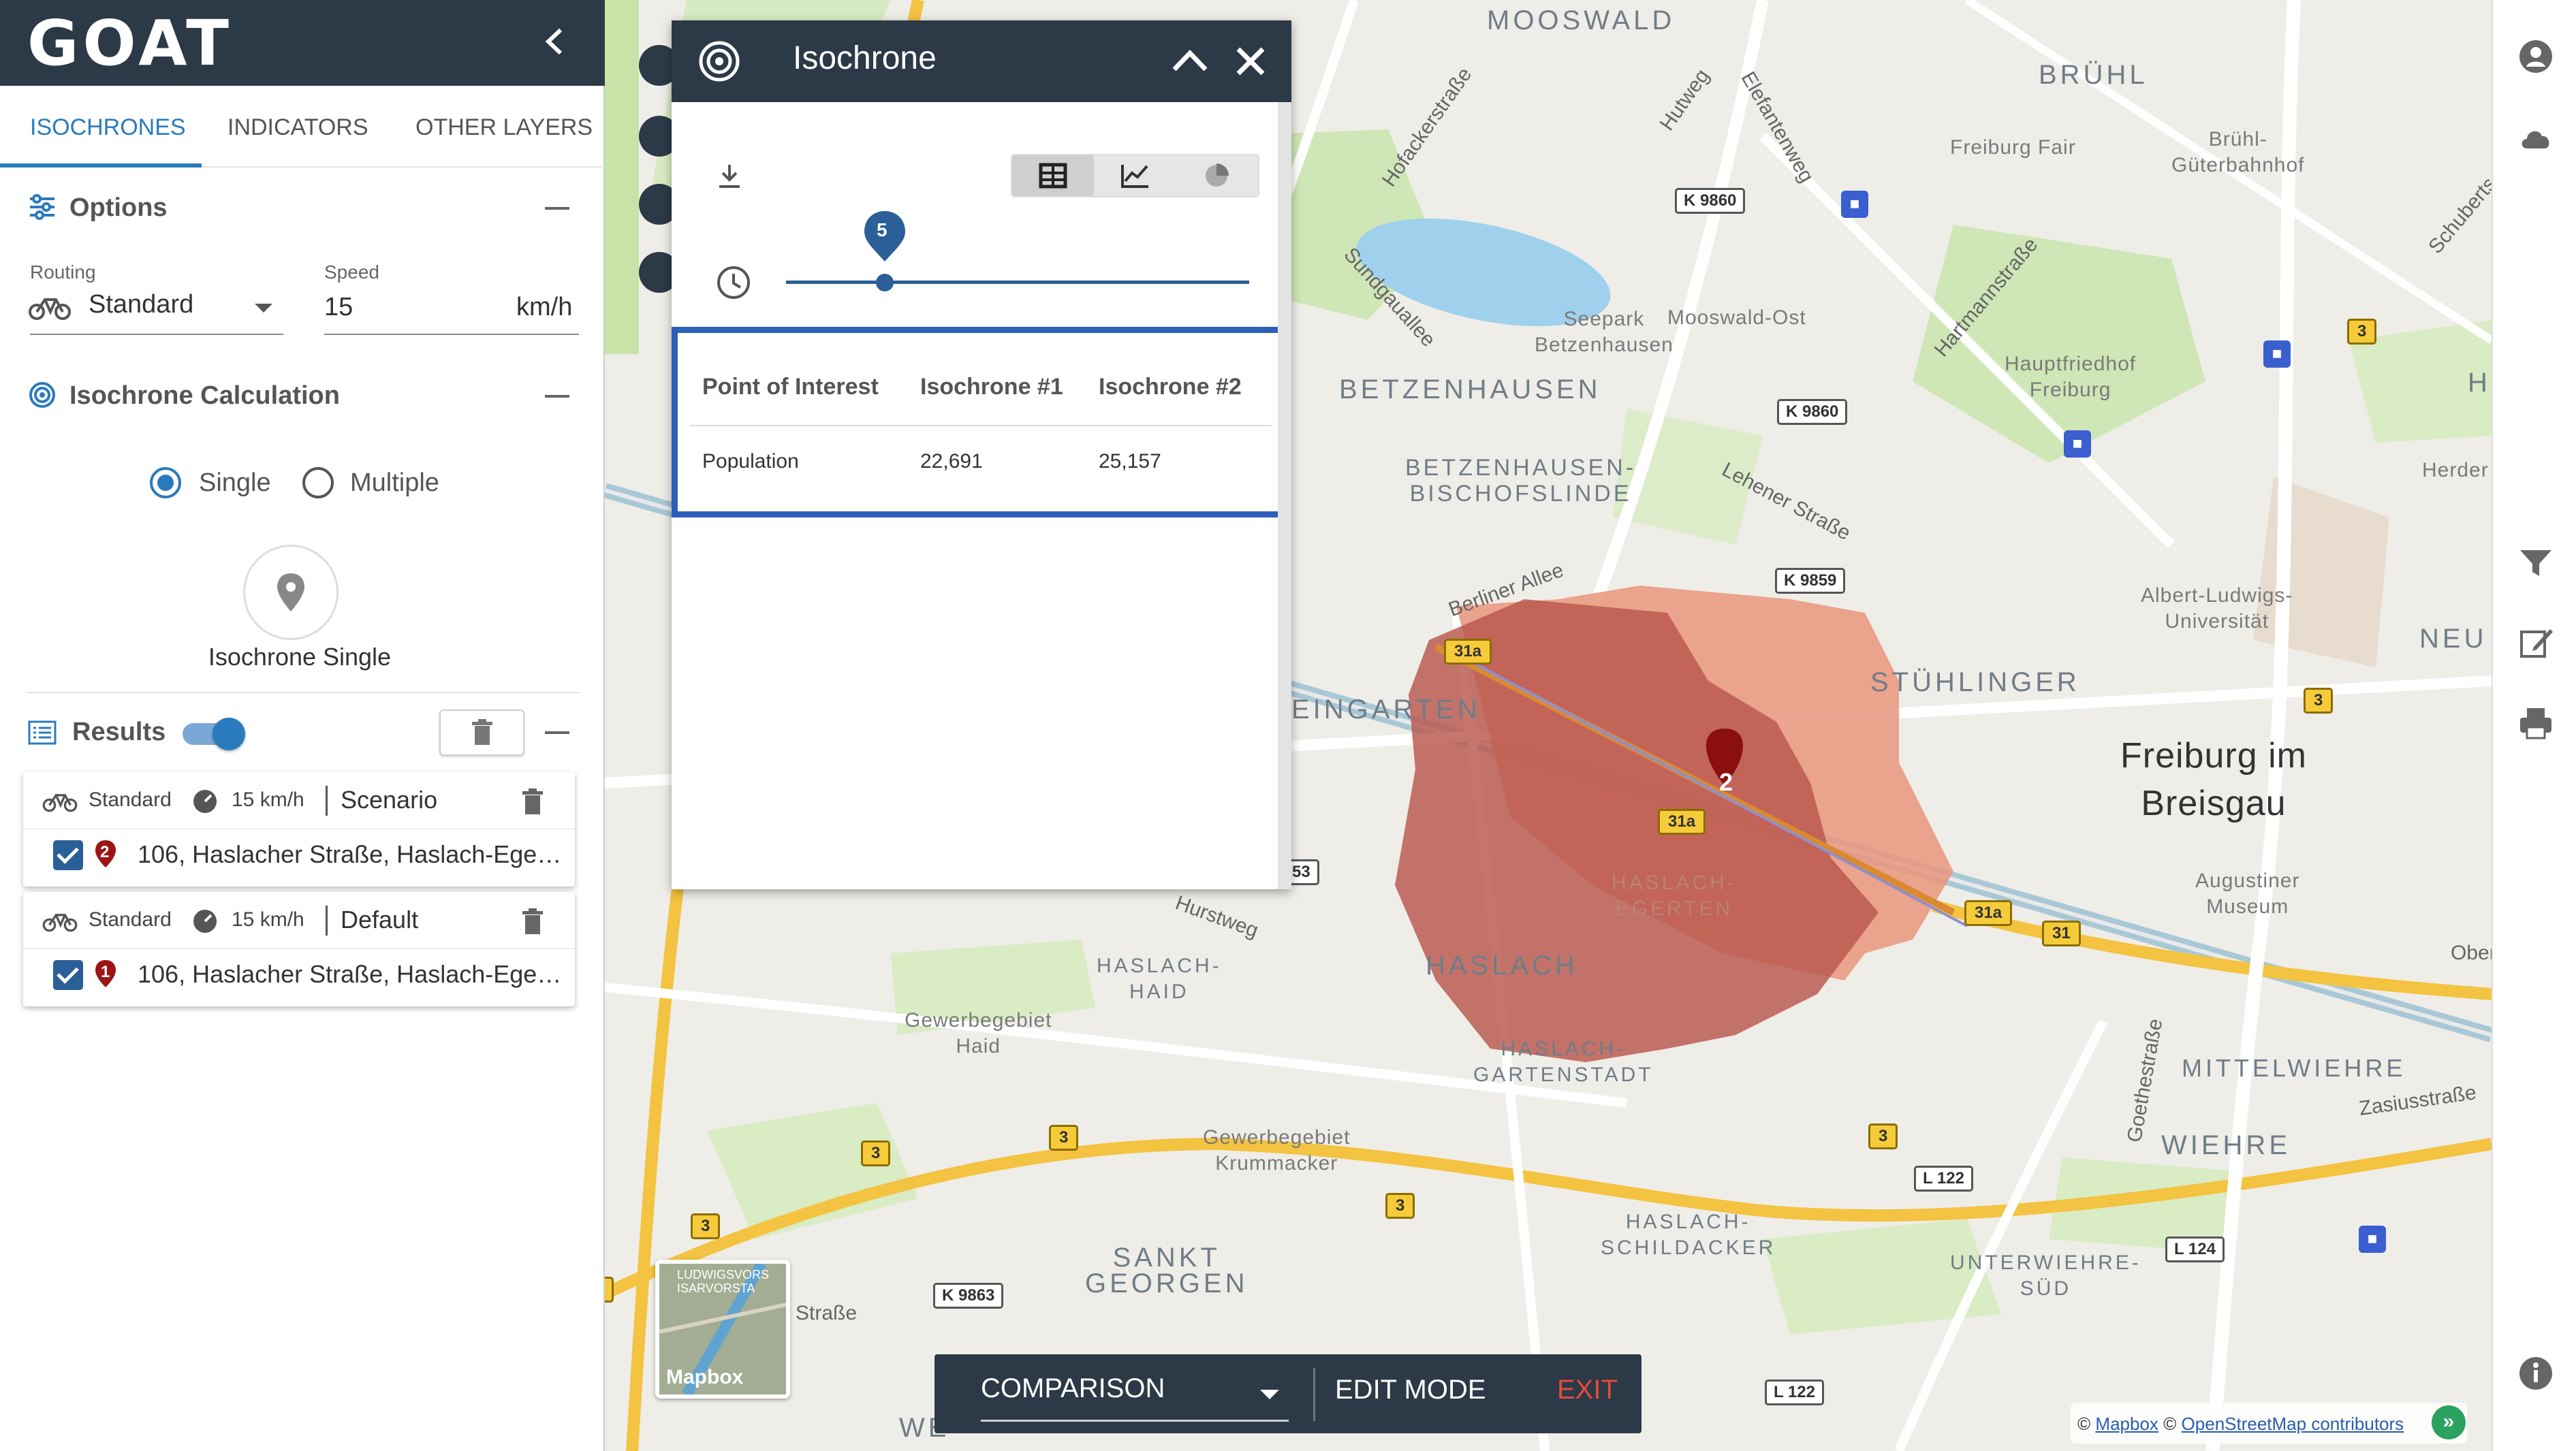 The height and width of the screenshot is (1451, 2576). Describe the element at coordinates (979, 1033) in the screenshot. I see `map-label-gewerbe-haid: Gewerbegebiet Haid` at that location.